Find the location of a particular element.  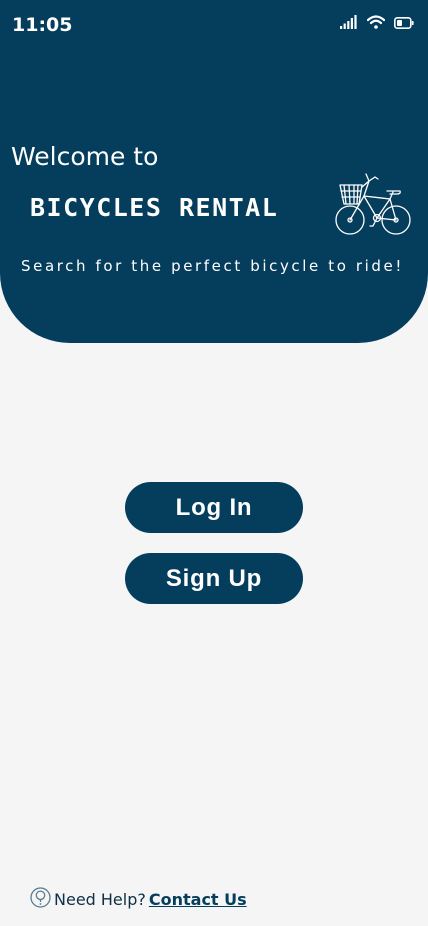

signup-button: Sign Up is located at coordinates (214, 578).